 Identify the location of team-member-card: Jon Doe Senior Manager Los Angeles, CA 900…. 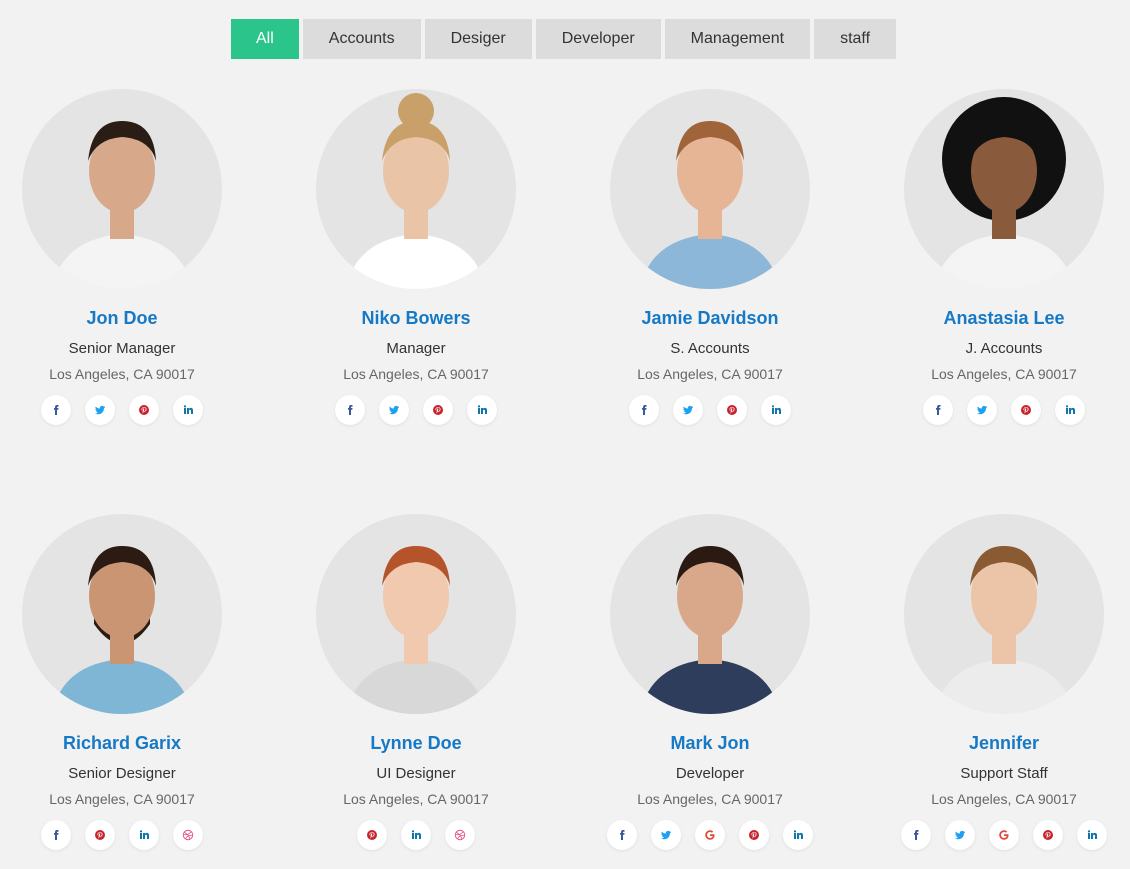
(126, 257).